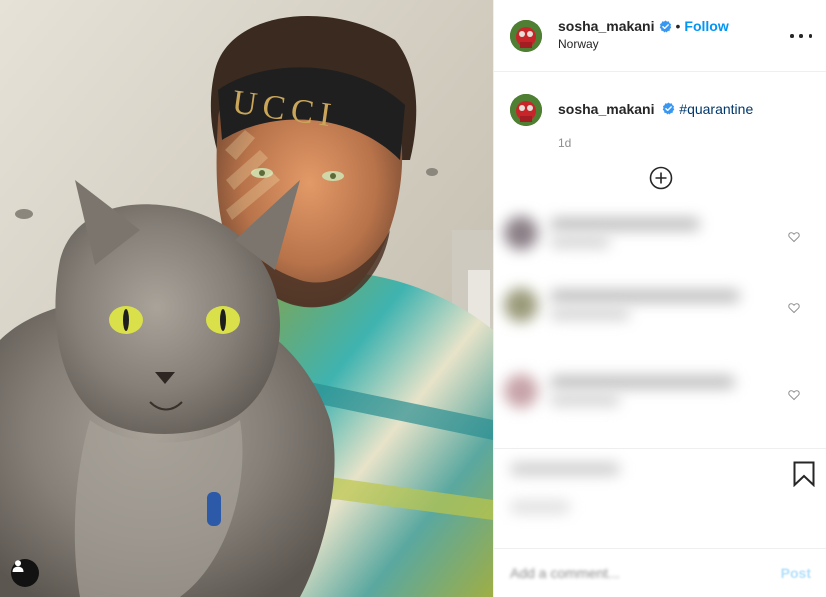 The width and height of the screenshot is (826, 597). Describe the element at coordinates (25, 573) in the screenshot. I see `tag-people-button` at that location.